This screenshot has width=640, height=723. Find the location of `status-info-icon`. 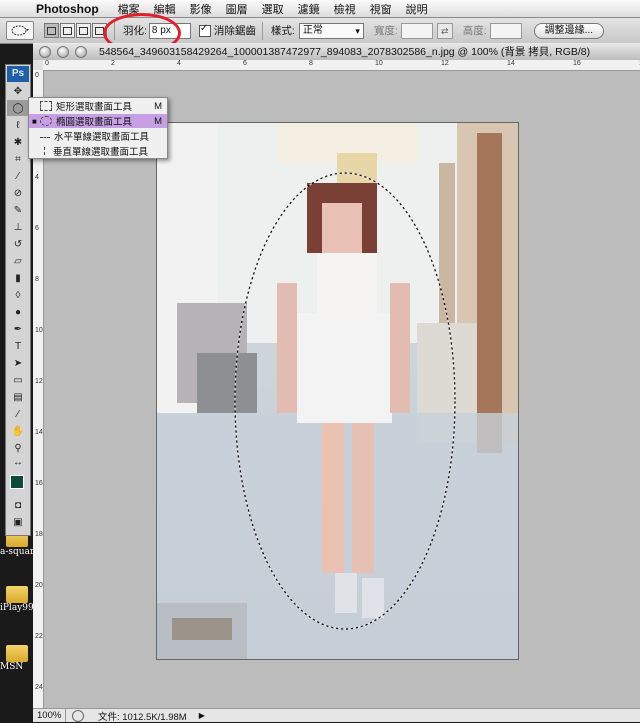

status-info-icon is located at coordinates (78, 715).